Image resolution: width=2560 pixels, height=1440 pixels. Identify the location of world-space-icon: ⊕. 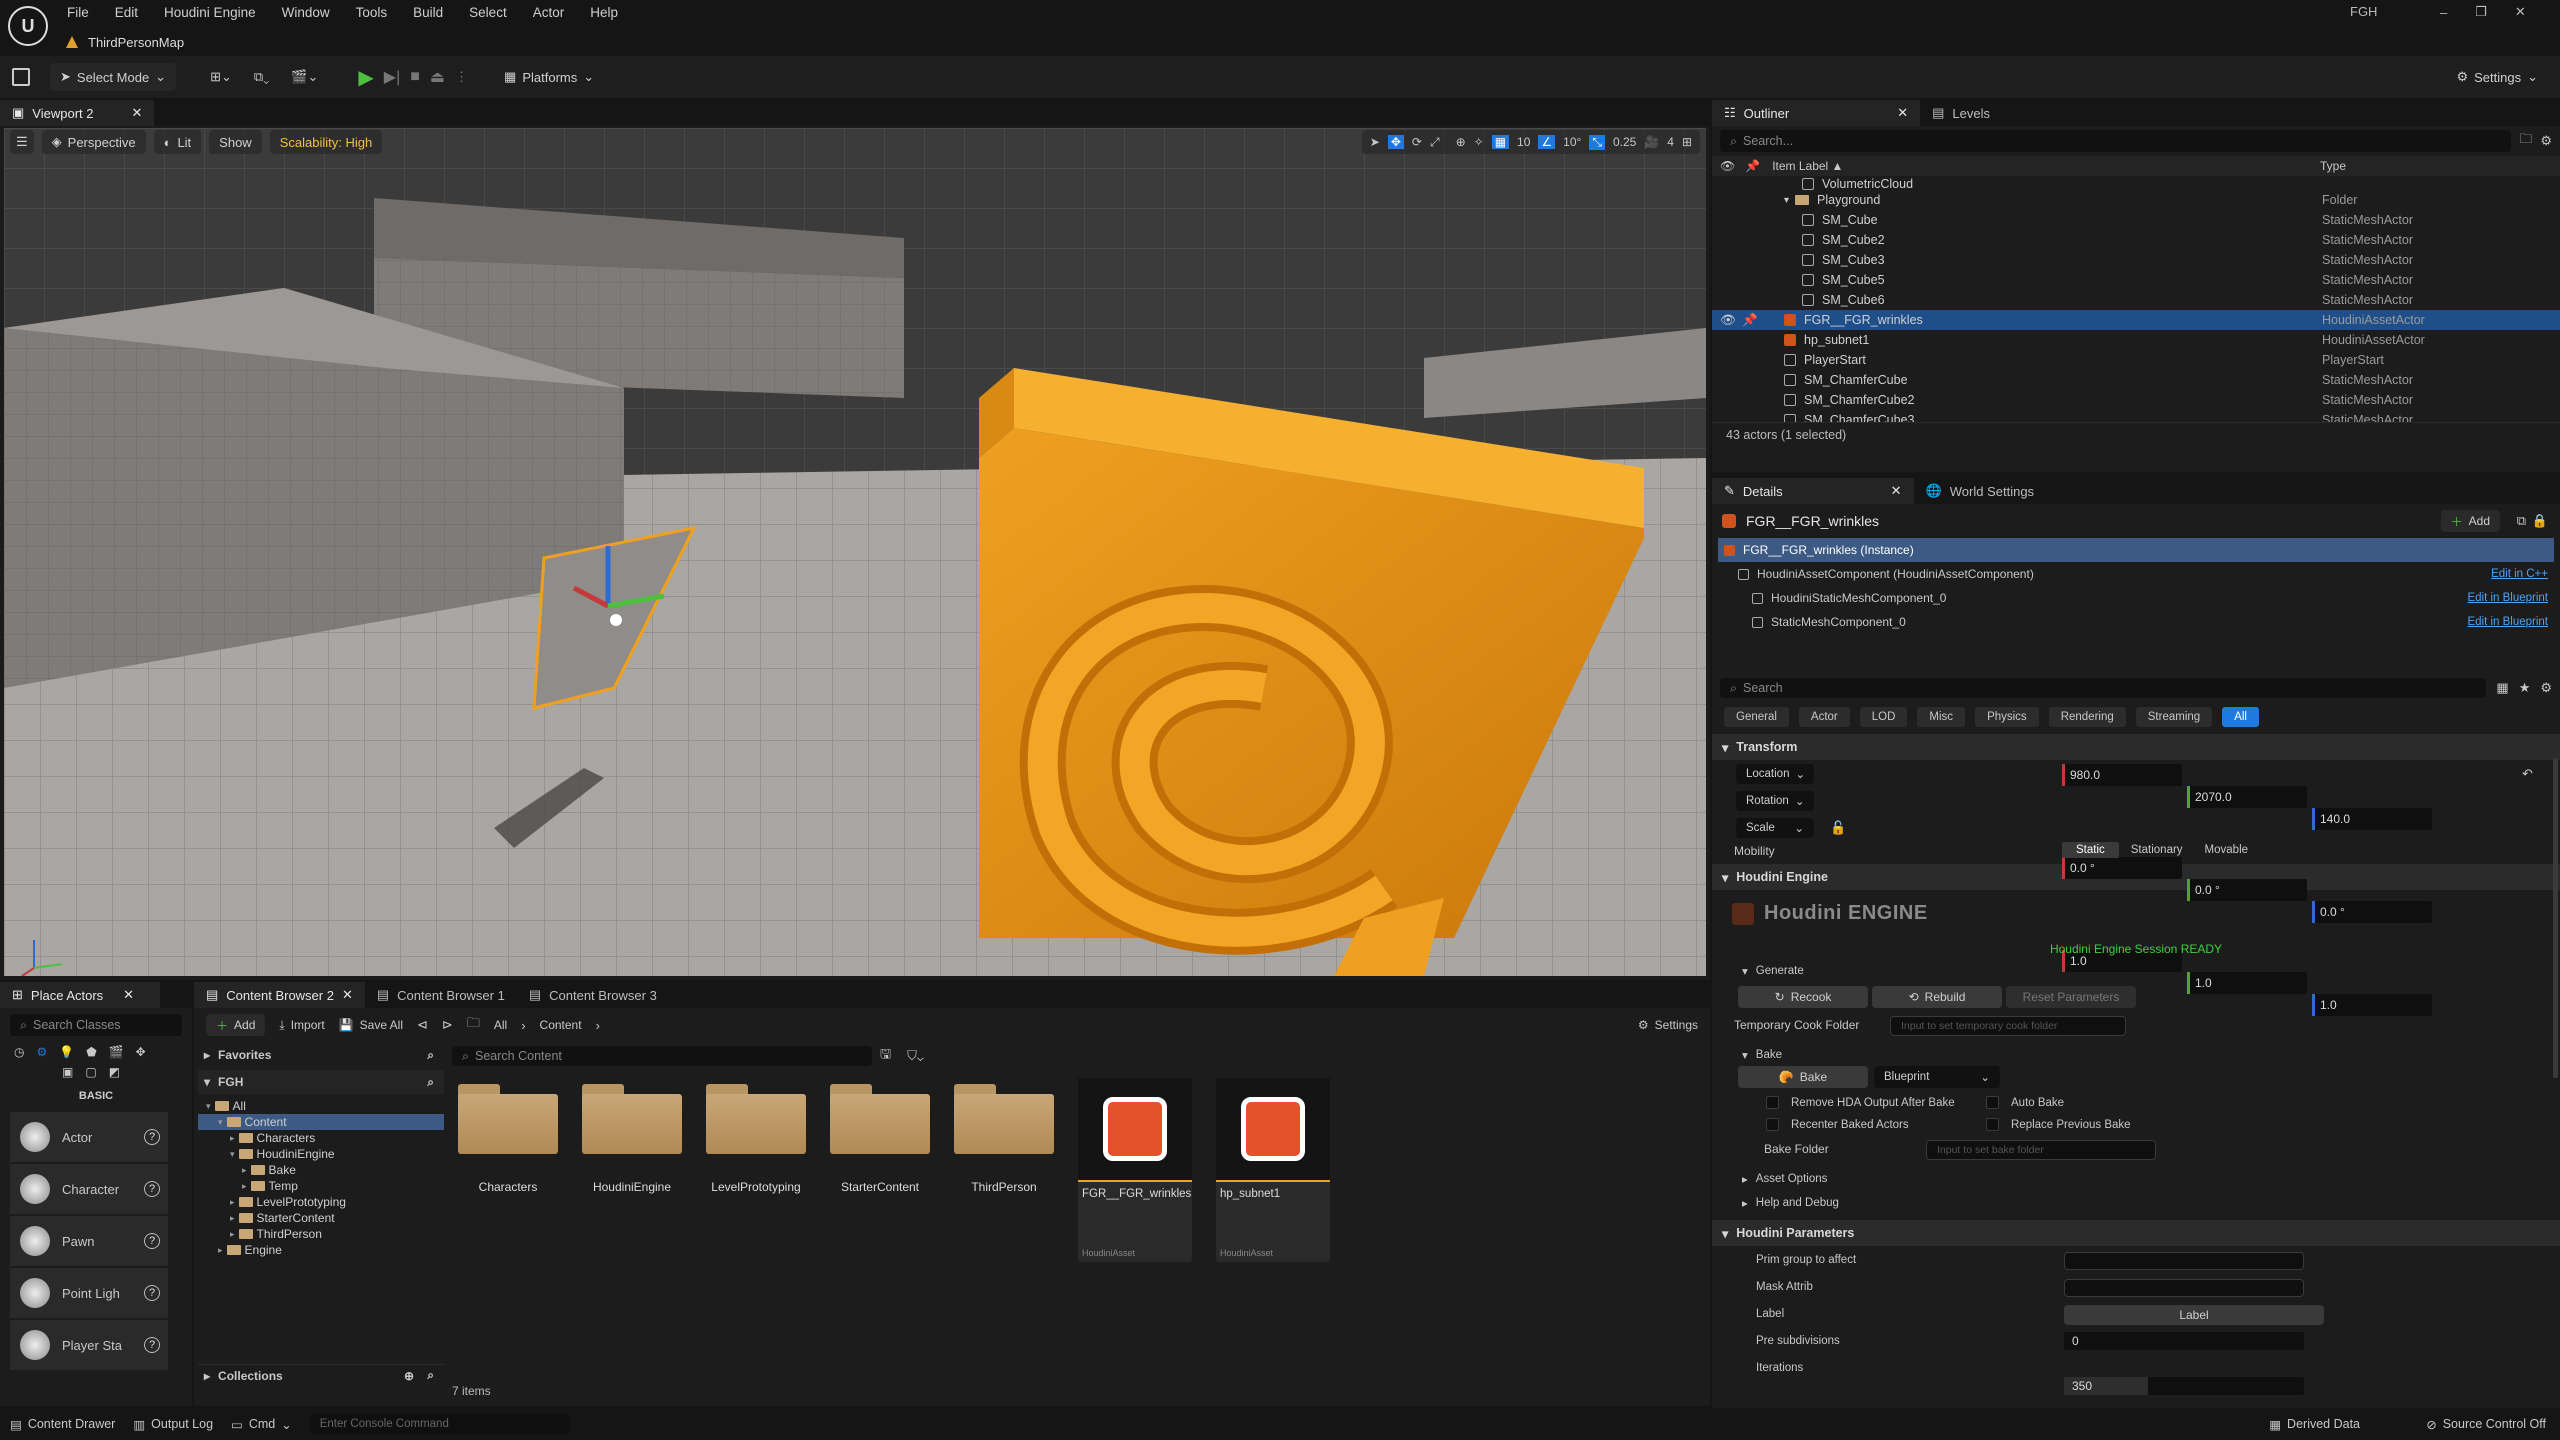
(1461, 142).